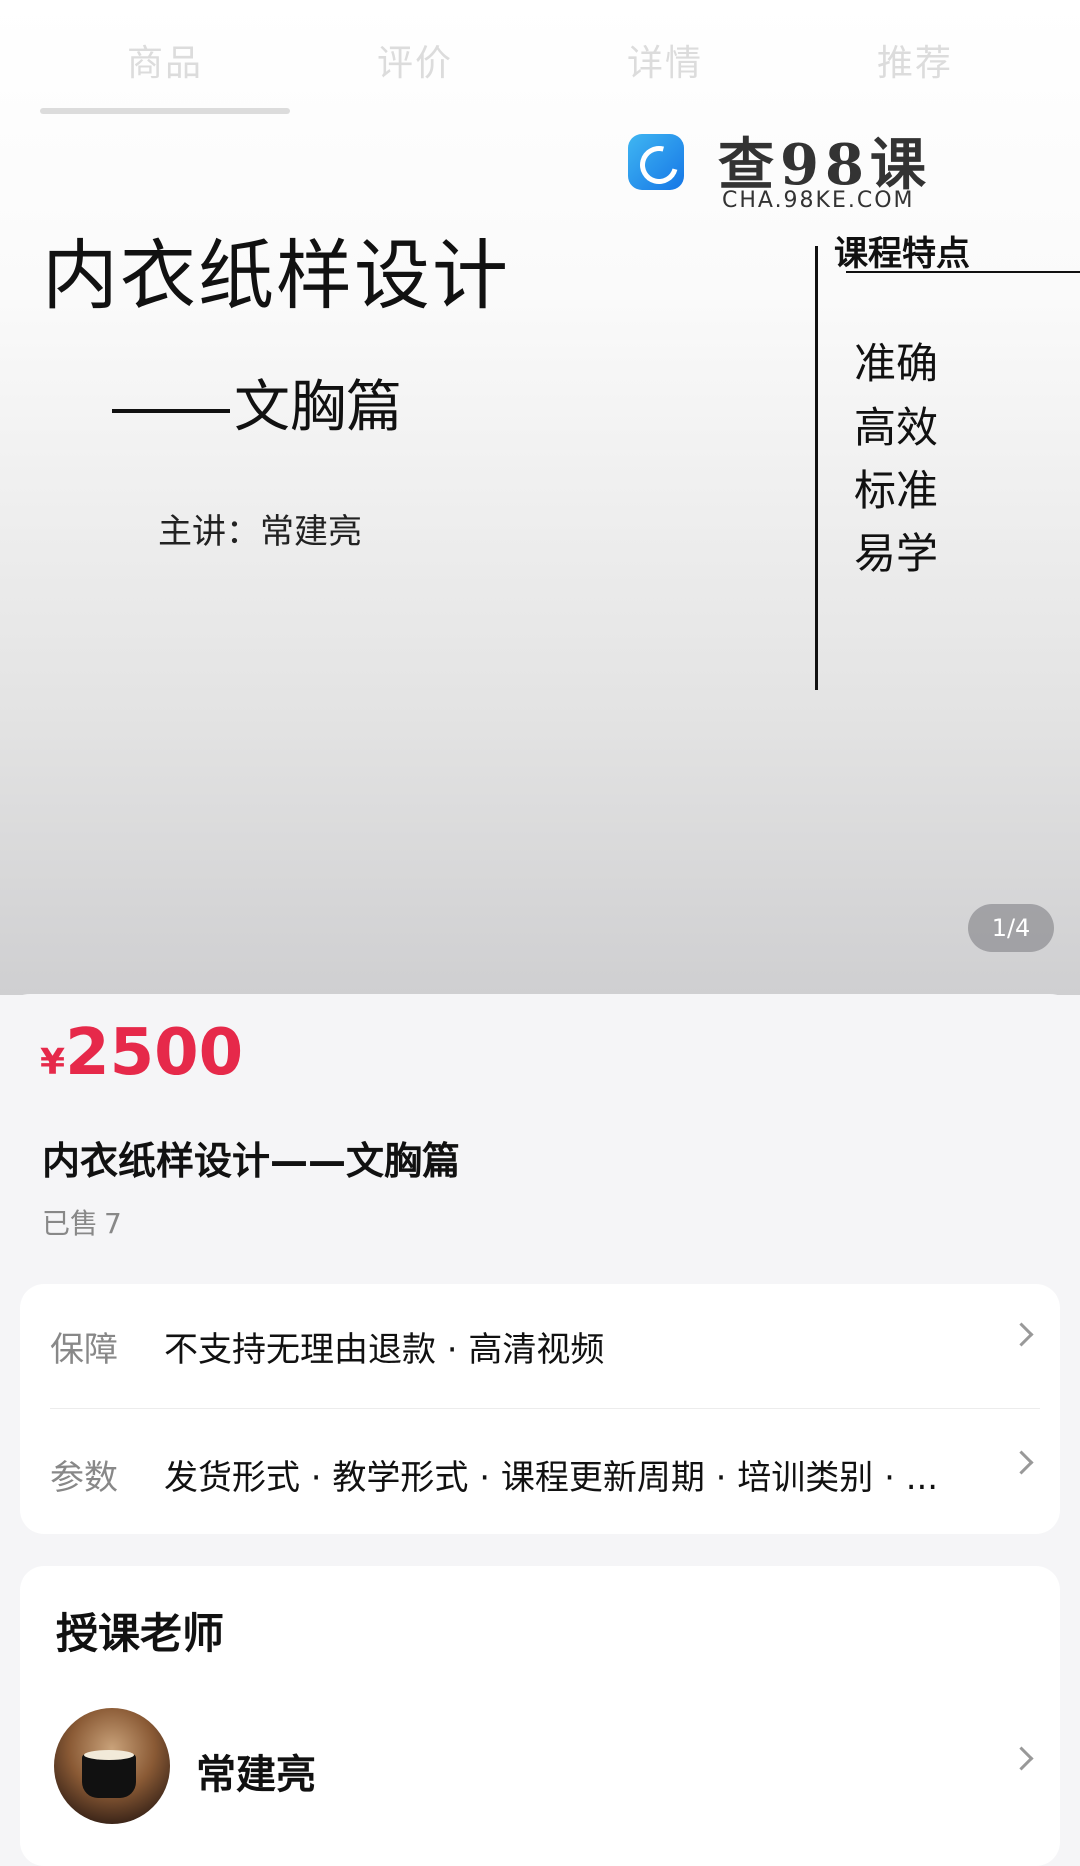 The image size is (1080, 1866). I want to click on feature-item: 准确, so click(896, 363).